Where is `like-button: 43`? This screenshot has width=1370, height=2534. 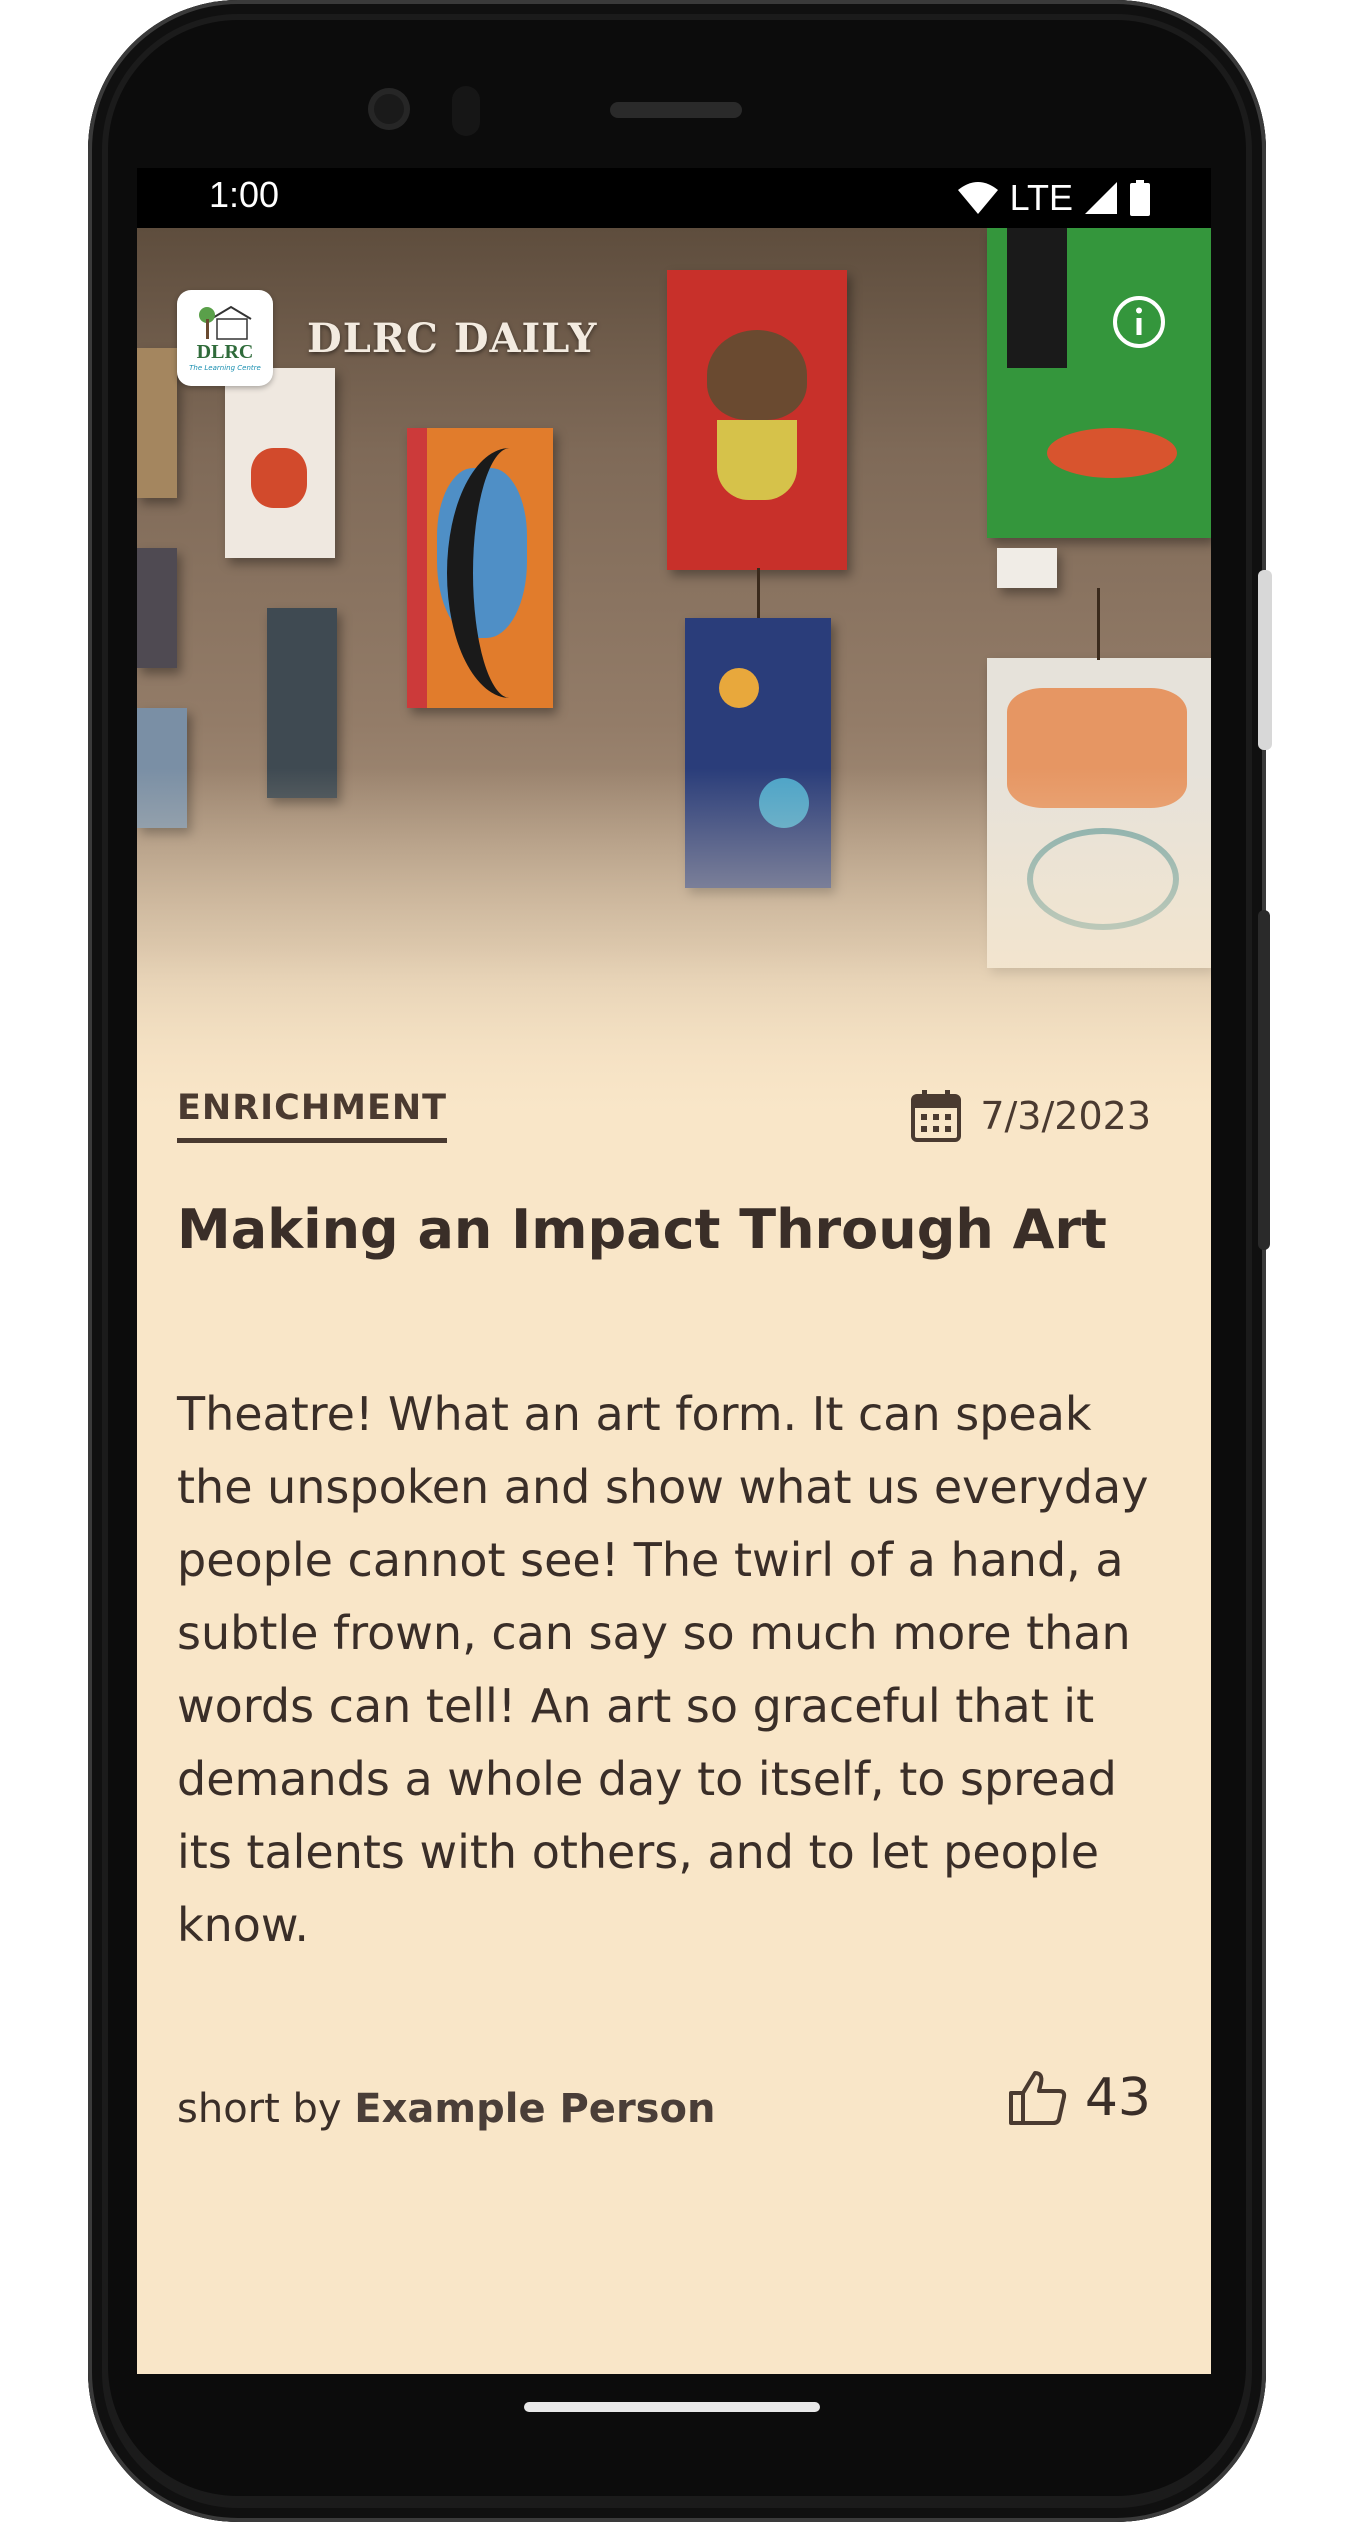
like-button: 43 is located at coordinates (1079, 2098).